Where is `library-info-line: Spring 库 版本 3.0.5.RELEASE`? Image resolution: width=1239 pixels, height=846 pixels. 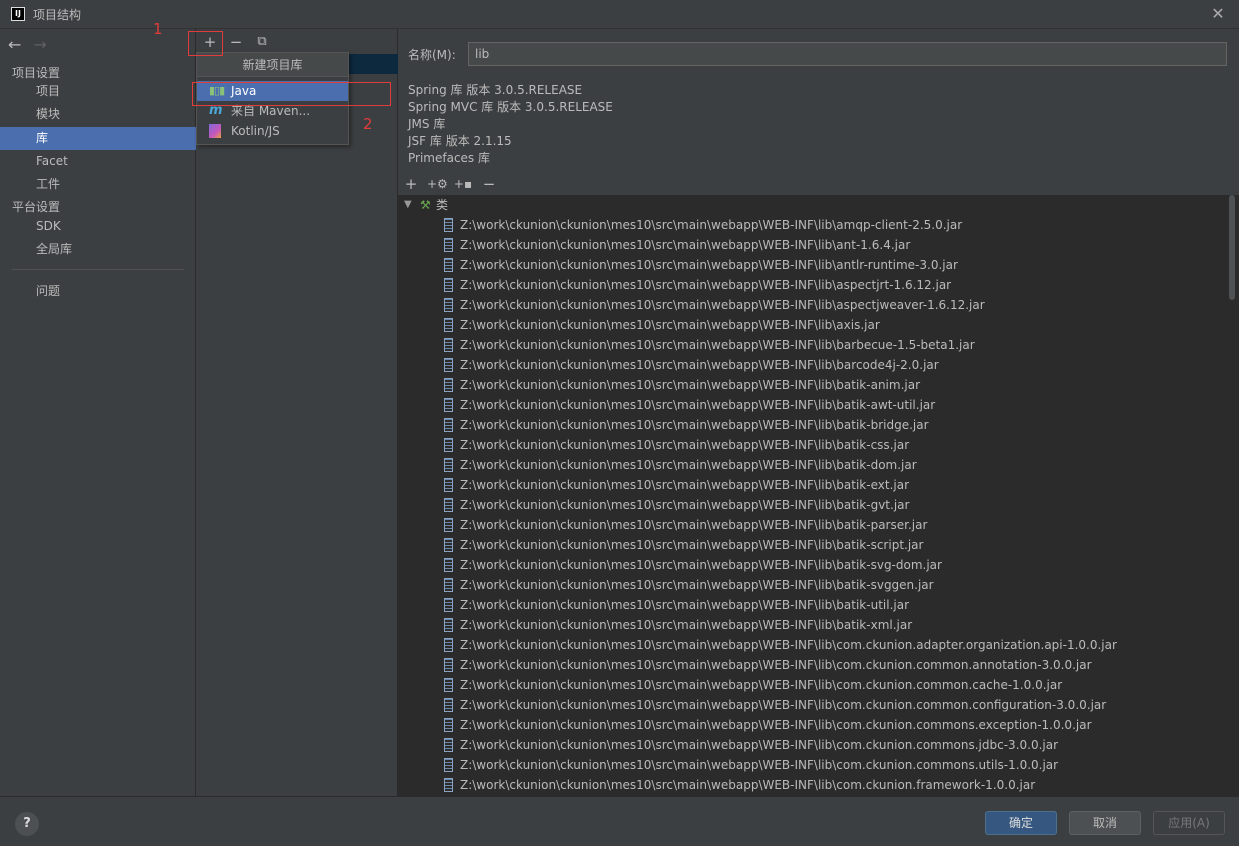 library-info-line: Spring 库 版本 3.0.5.RELEASE is located at coordinates (495, 90).